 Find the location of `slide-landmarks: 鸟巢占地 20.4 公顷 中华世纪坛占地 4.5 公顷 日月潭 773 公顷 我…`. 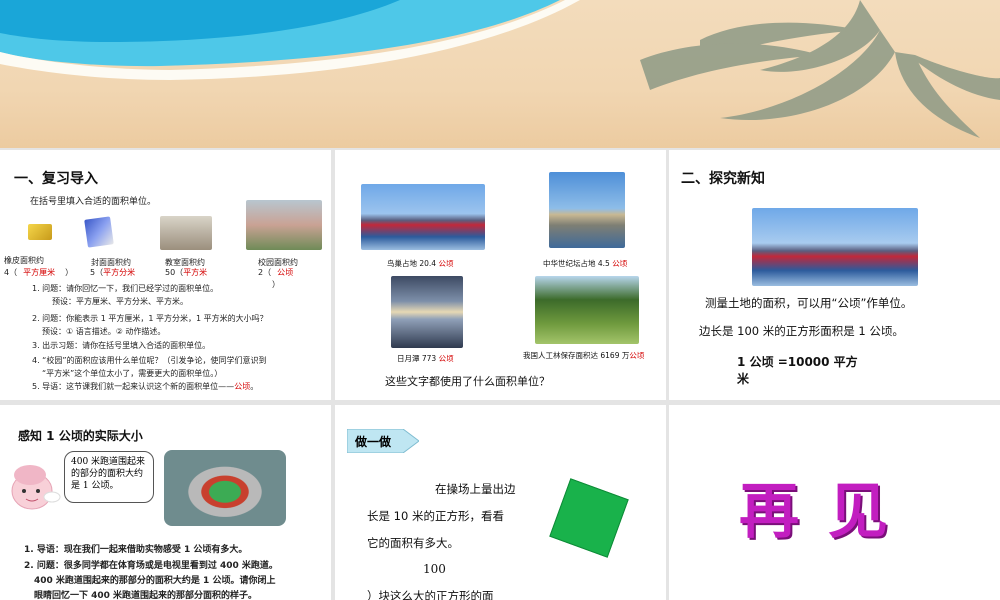

slide-landmarks: 鸟巢占地 20.4 公顷 中华世纪坛占地 4.5 公顷 日月潭 773 公顷 我… is located at coordinates (500, 275).